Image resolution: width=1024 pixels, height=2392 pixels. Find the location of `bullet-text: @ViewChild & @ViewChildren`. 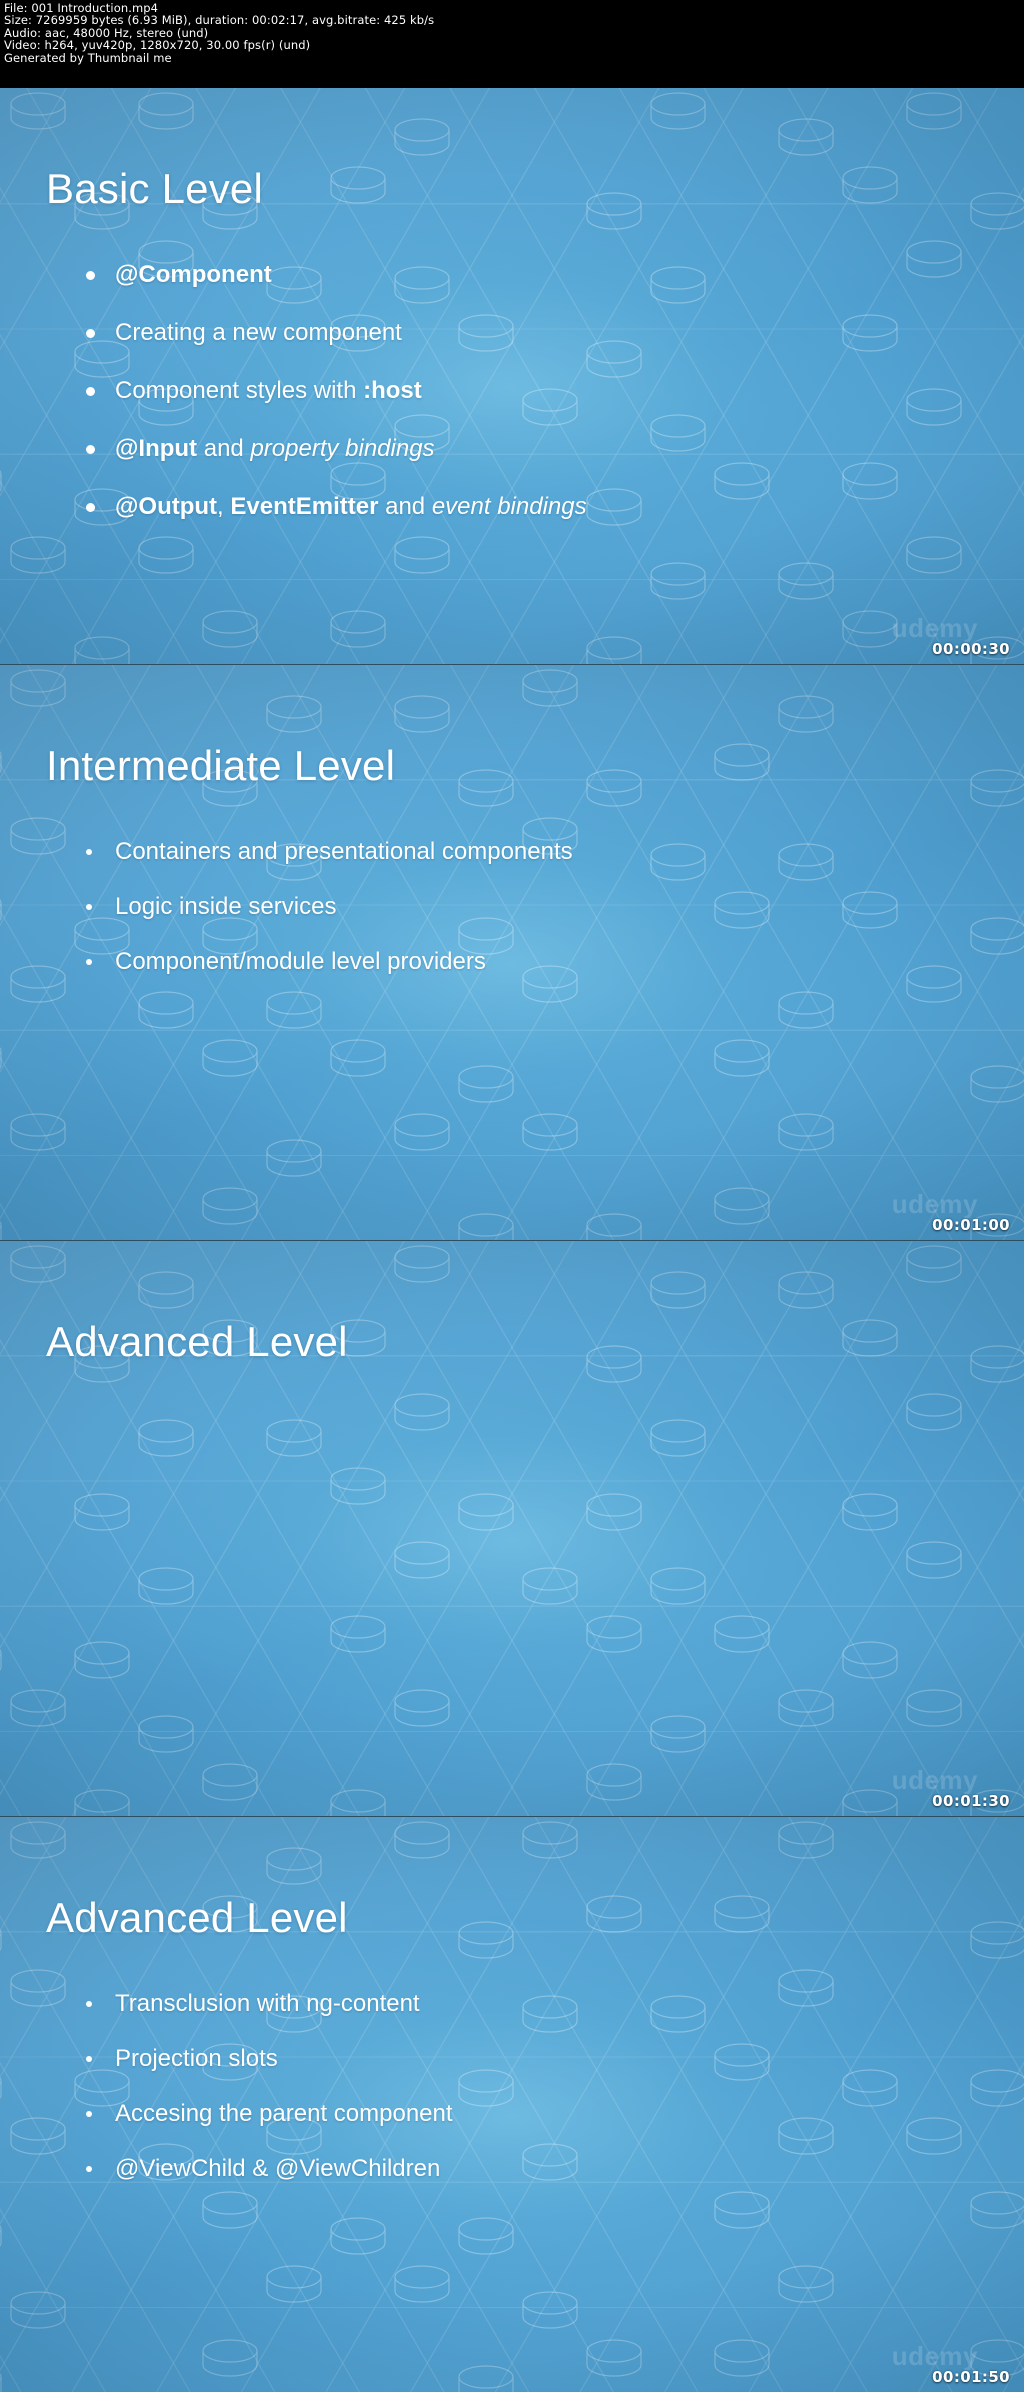

bullet-text: @ViewChild & @ViewChildren is located at coordinates (277, 2168).